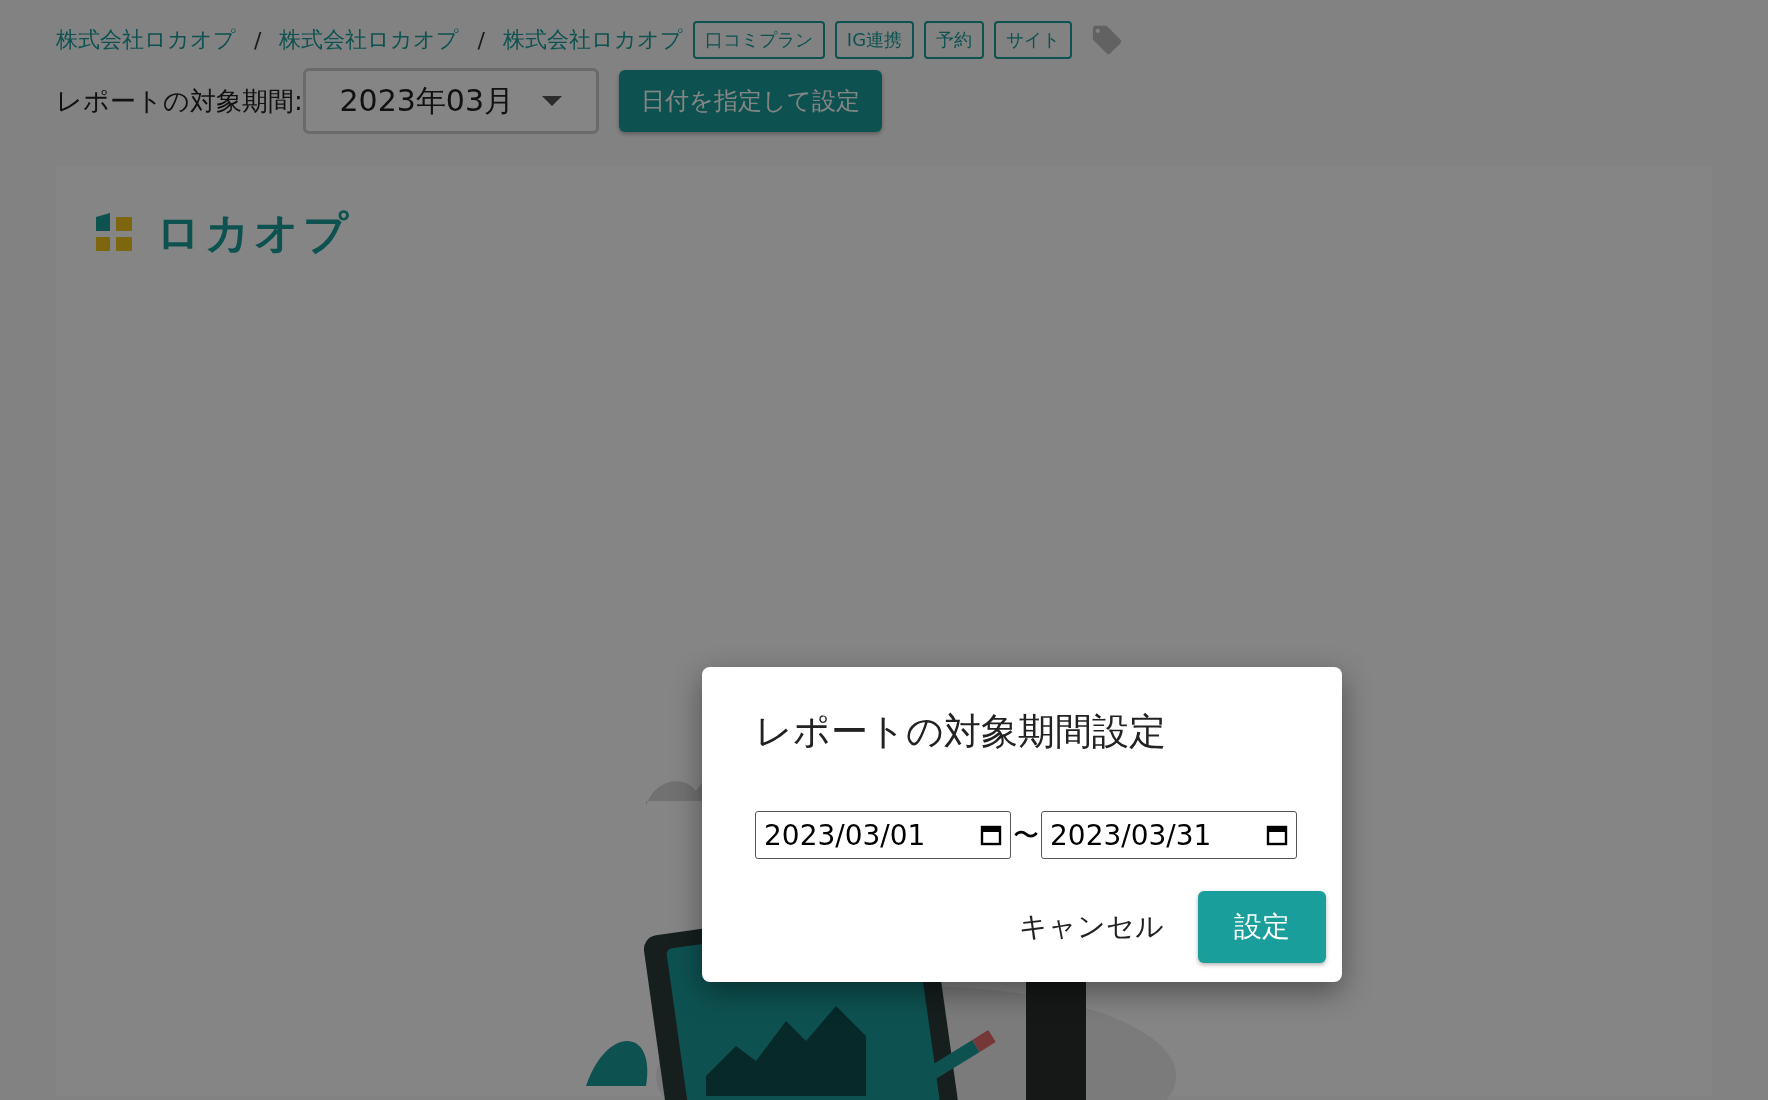 The image size is (1768, 1100). I want to click on period-label: レポートの対象期間:, so click(179, 101).